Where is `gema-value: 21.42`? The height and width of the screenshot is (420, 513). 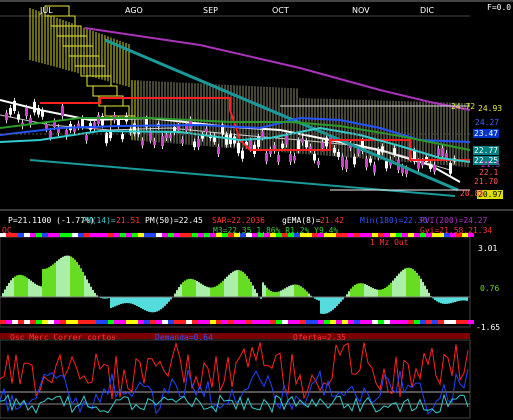 gema-value: 21.42 is located at coordinates (332, 220).